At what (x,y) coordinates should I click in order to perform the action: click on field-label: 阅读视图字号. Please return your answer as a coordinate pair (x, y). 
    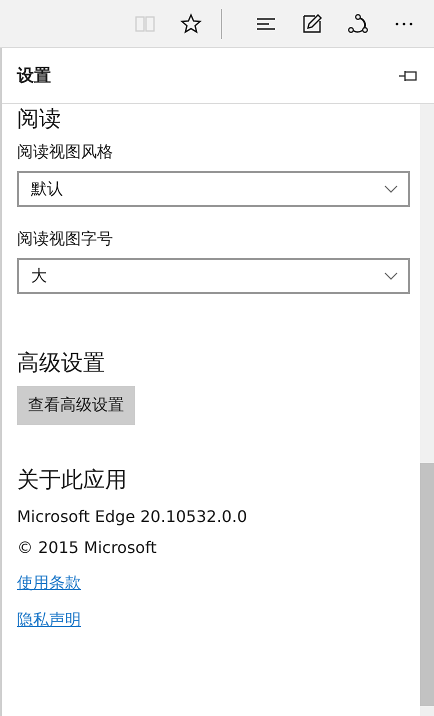
    Looking at the image, I should click on (65, 239).